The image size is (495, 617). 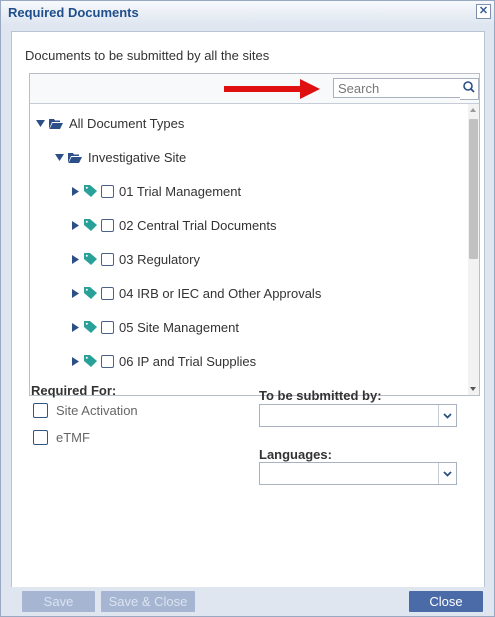 I want to click on tree-item: 02 Central Trial Documents, so click(x=173, y=225).